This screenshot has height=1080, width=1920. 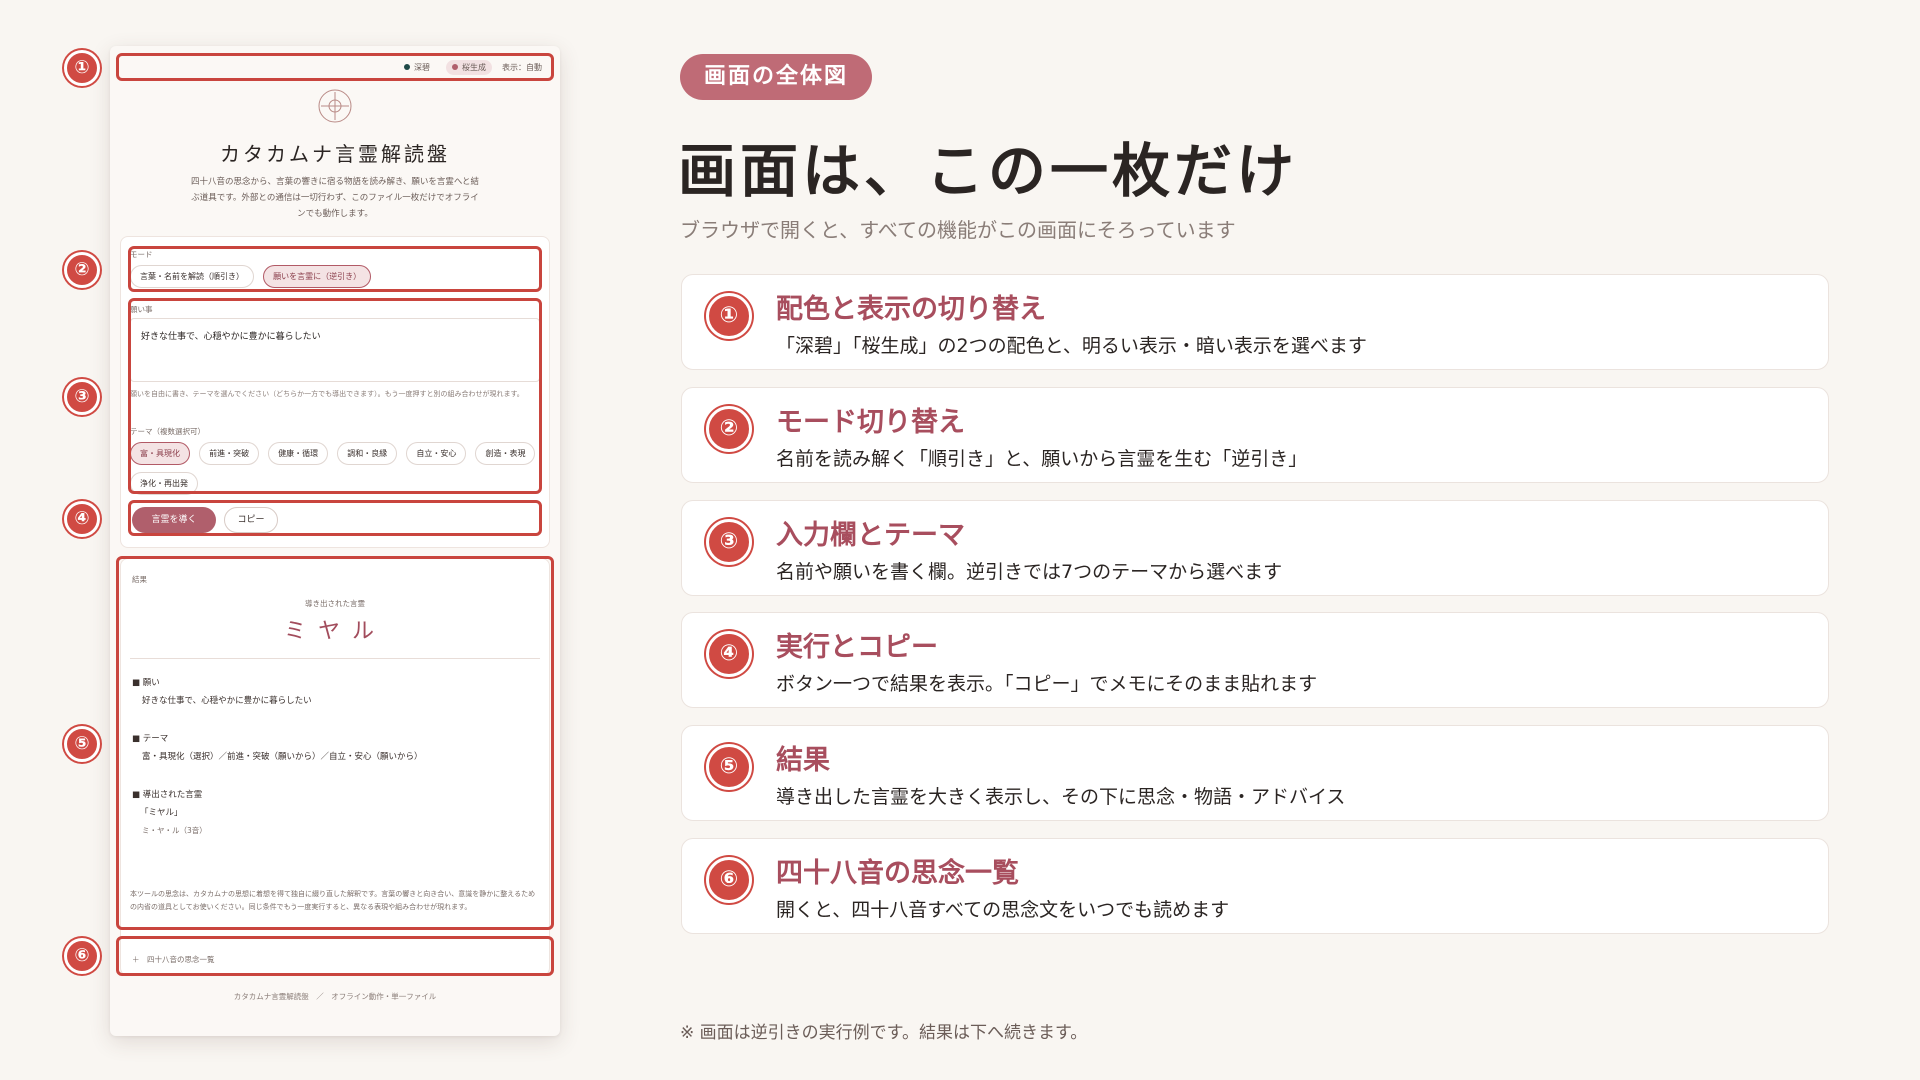 I want to click on footnote: ※ 画面は逆引きの実行例です。結果は下へ続きます。, so click(x=884, y=1033).